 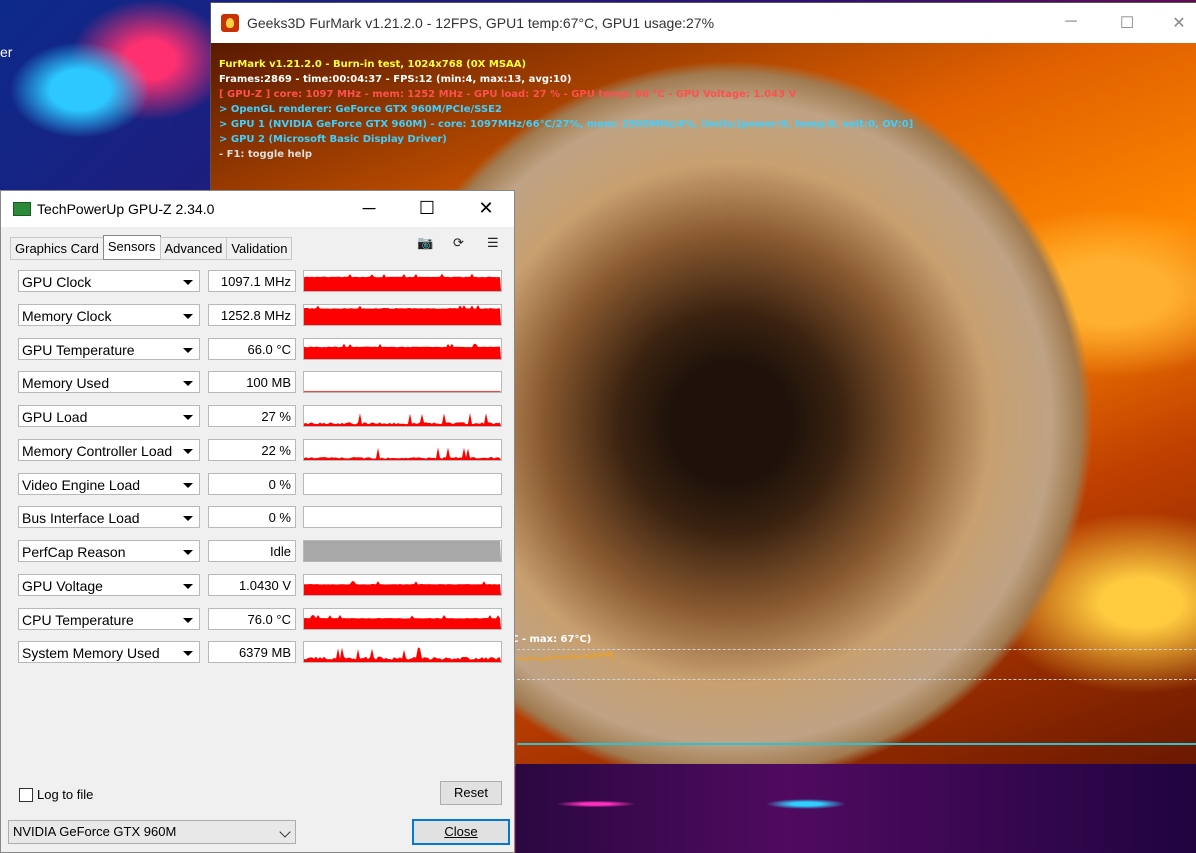 What do you see at coordinates (109, 585) in the screenshot?
I see `sensor-label-dropdown: GPU Voltage` at bounding box center [109, 585].